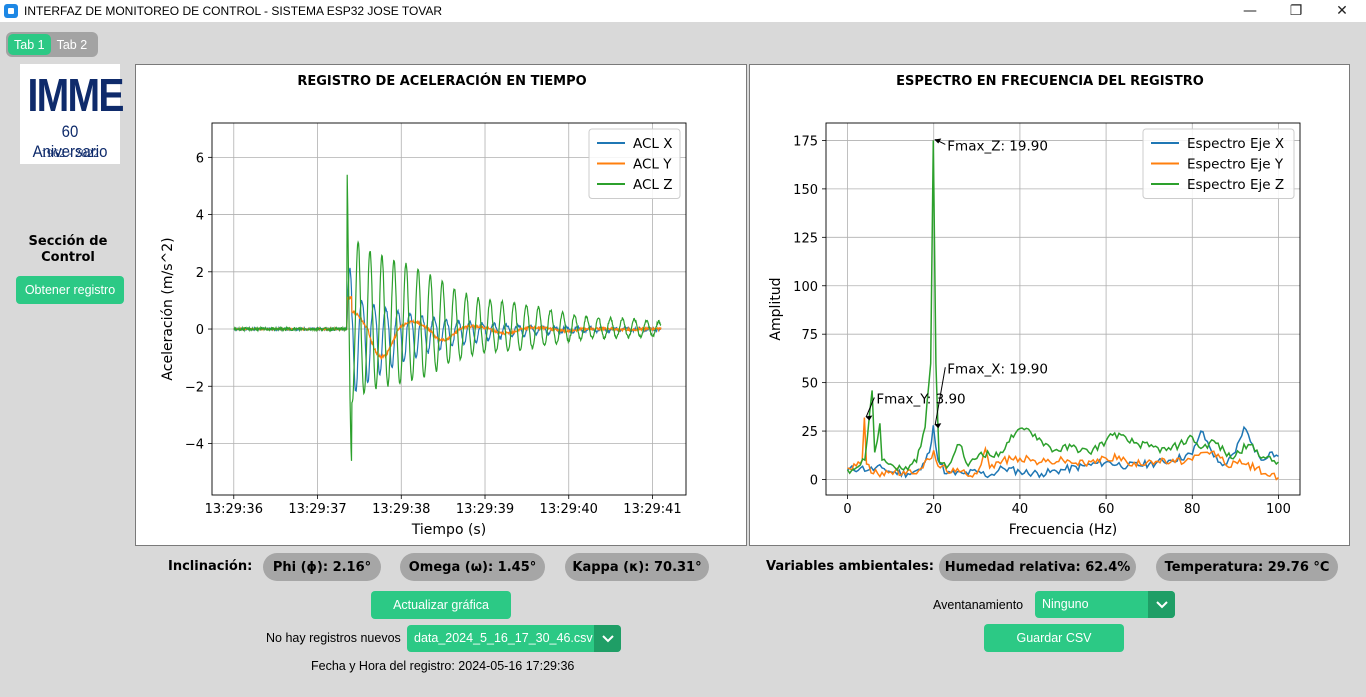 The image size is (1366, 697). I want to click on file-select: data_2024_5_16_17_30_46.csv, so click(514, 638).